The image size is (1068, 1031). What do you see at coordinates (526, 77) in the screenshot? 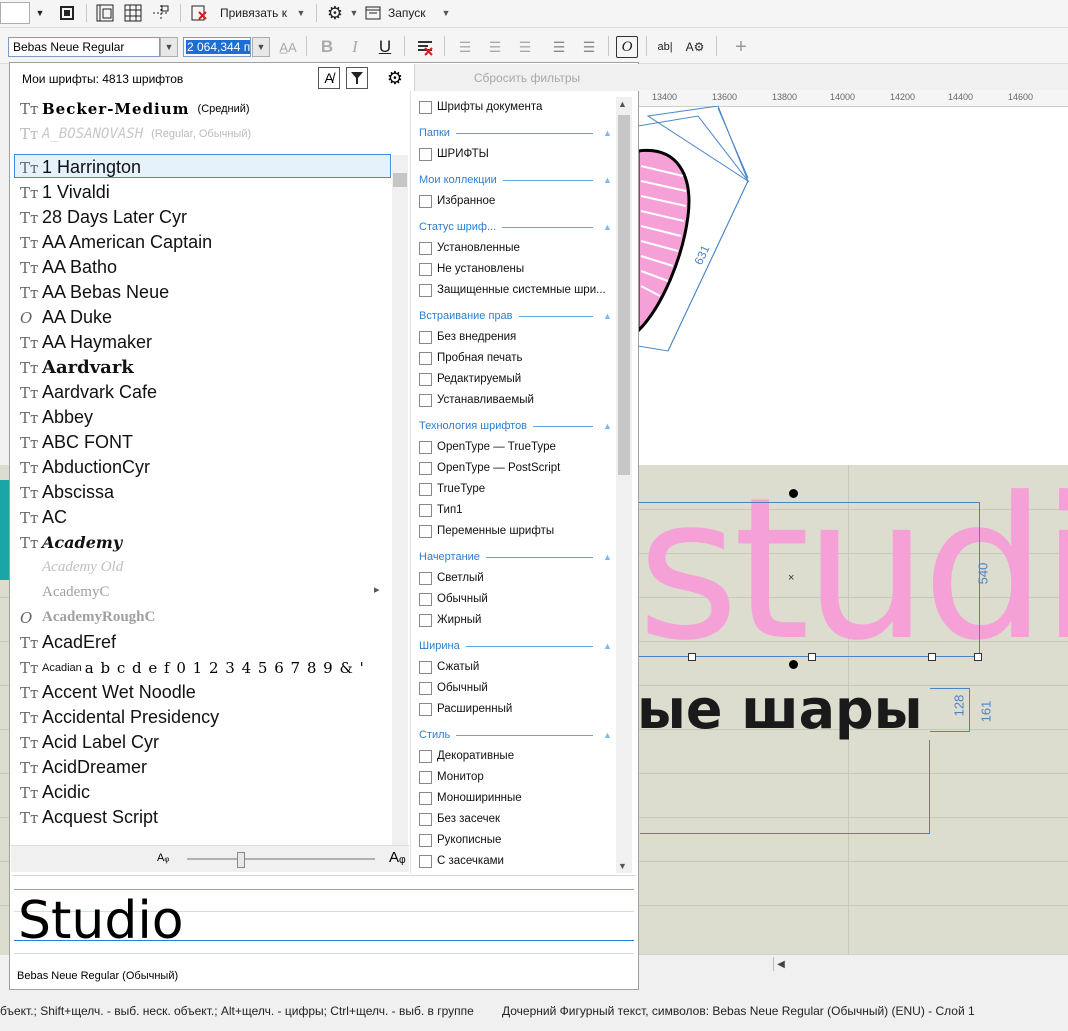
I see `reset-filters-button: Сбросить фильтры` at bounding box center [526, 77].